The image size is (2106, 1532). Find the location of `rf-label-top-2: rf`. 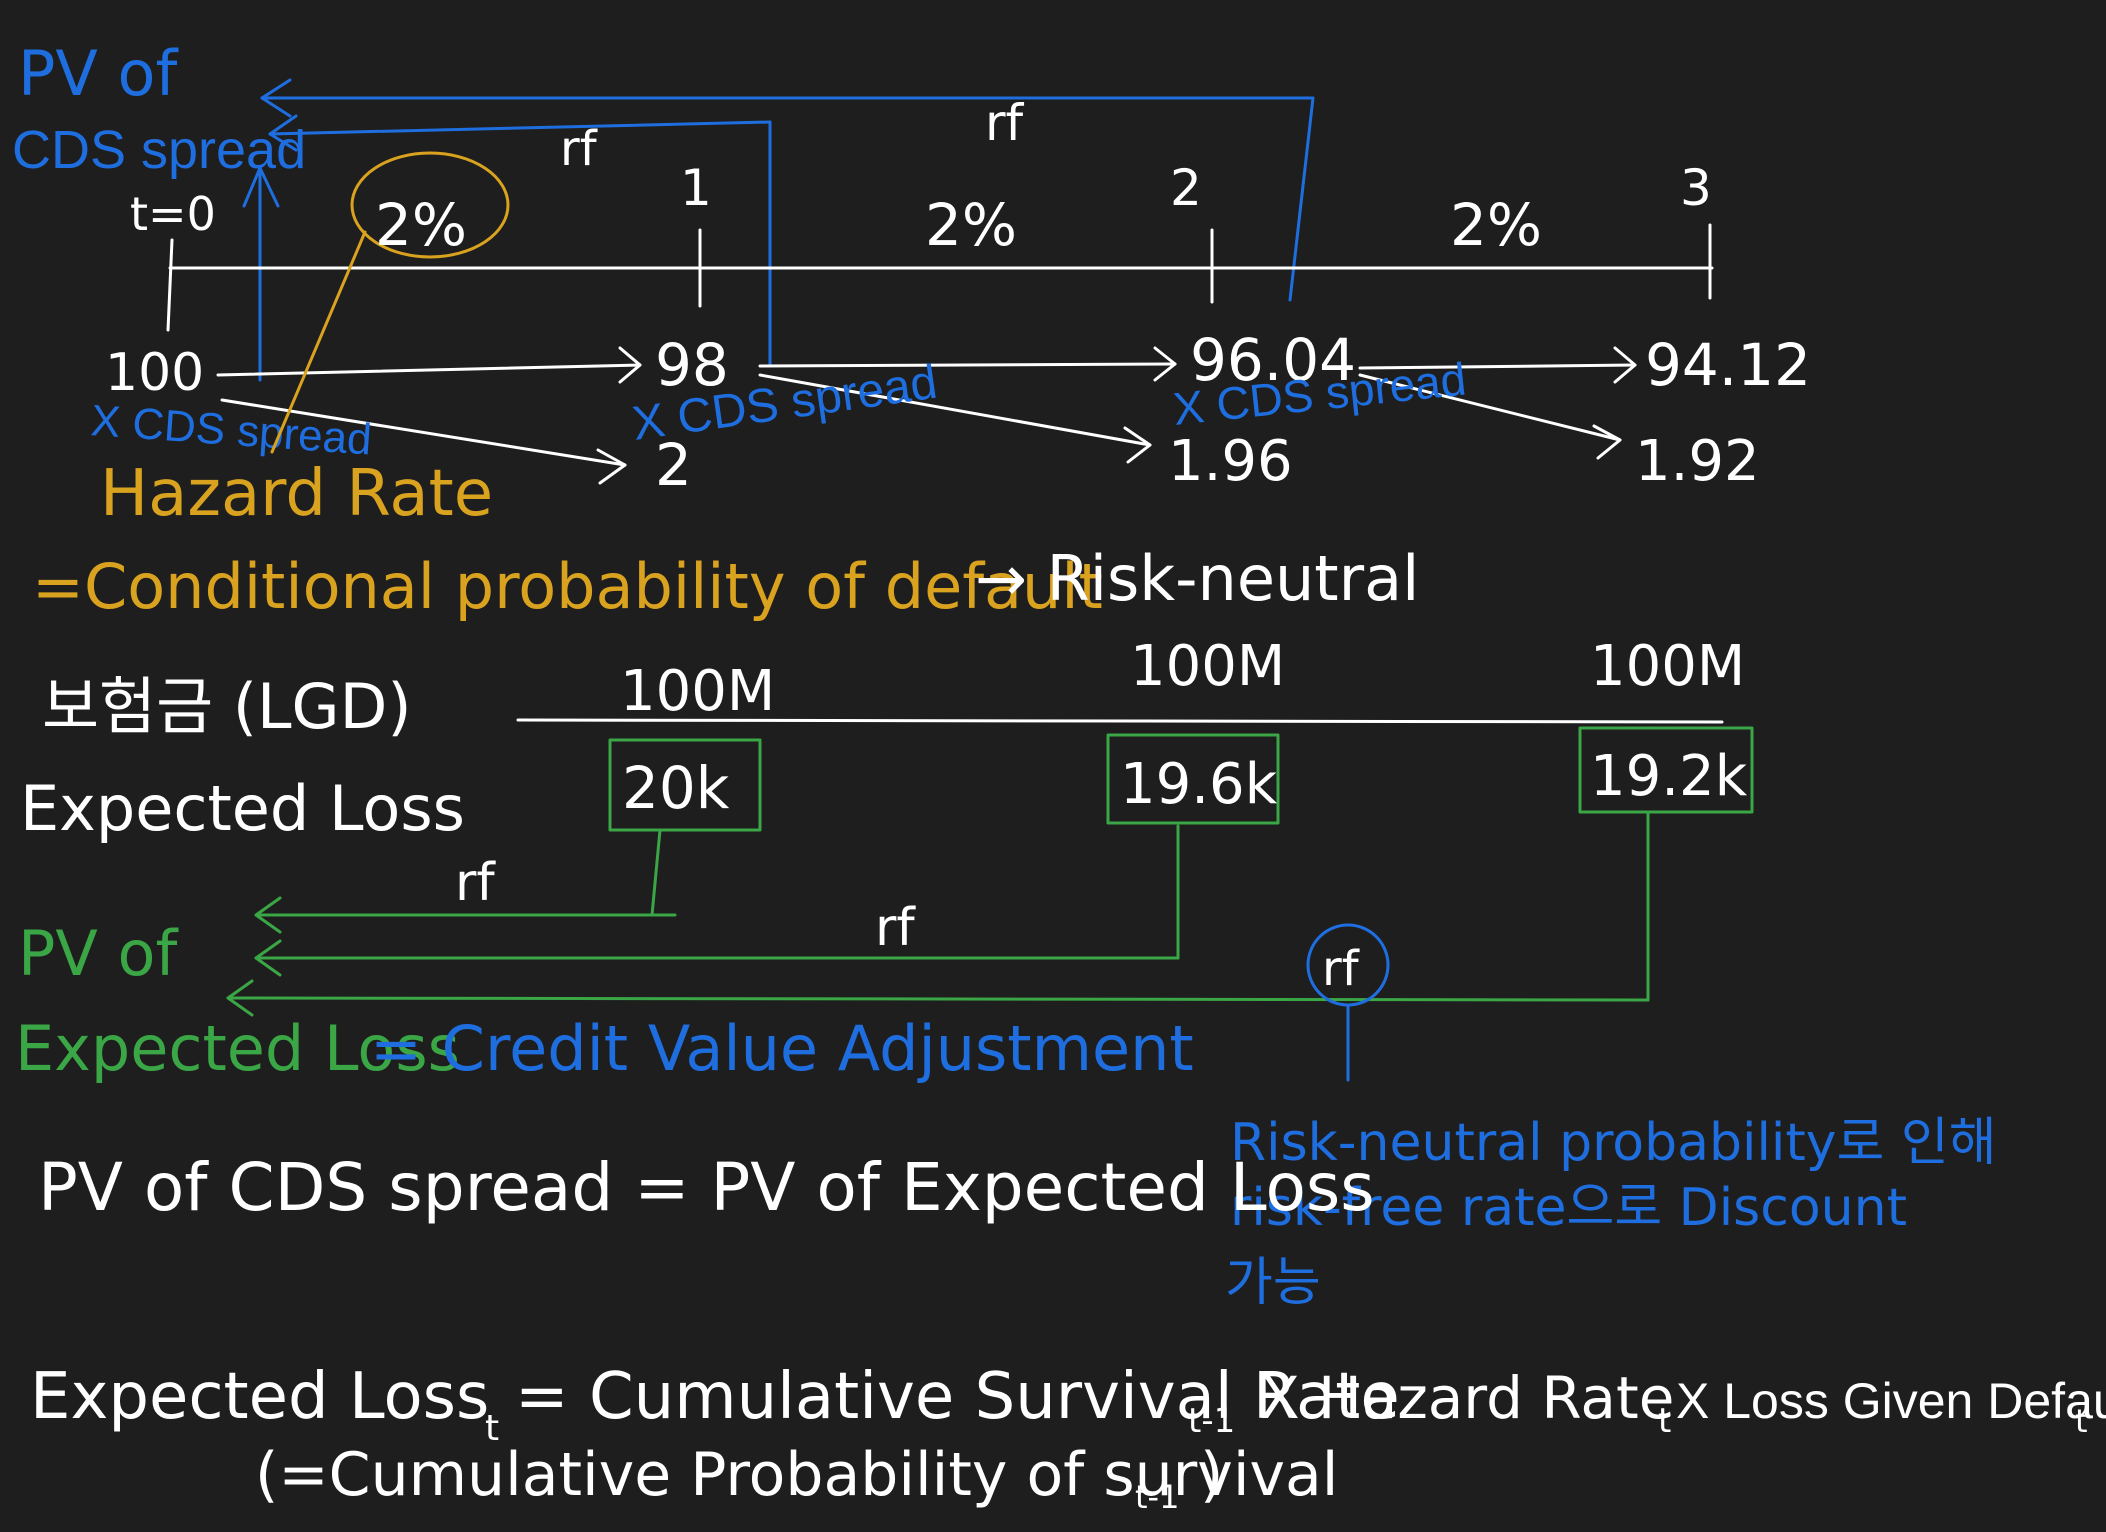

rf-label-top-2: rf is located at coordinates (1005, 123).